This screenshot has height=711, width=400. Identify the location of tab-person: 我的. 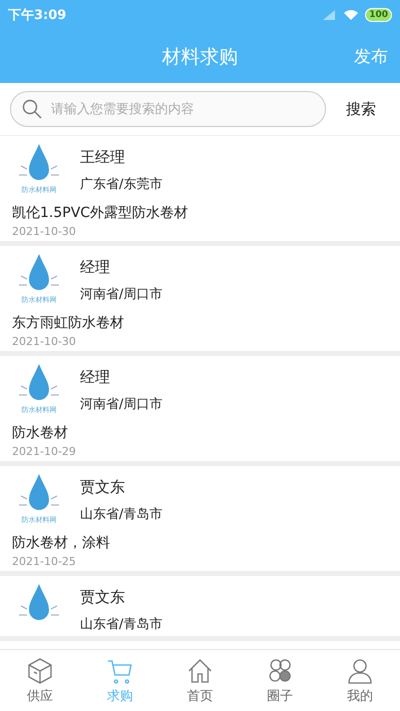
(360, 680).